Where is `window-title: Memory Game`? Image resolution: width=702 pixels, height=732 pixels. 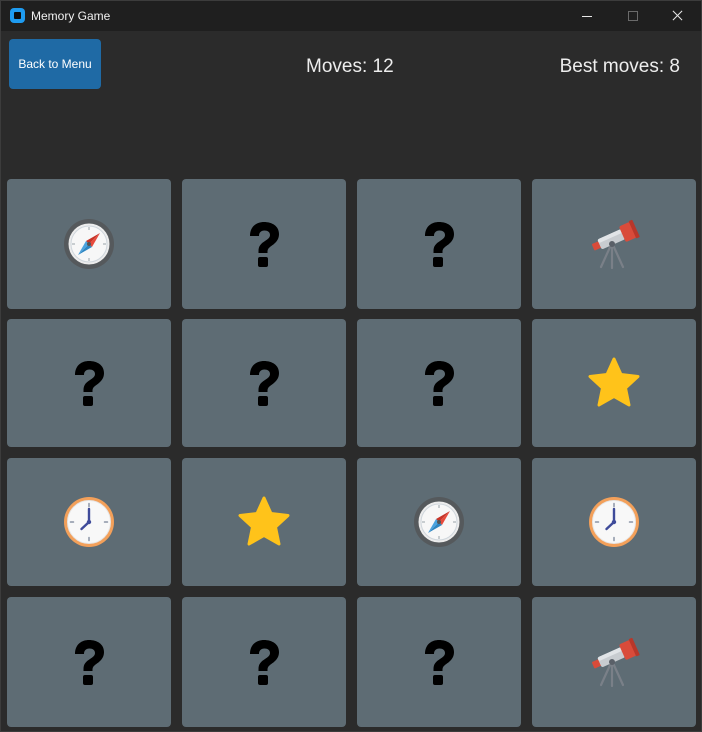 window-title: Memory Game is located at coordinates (71, 16).